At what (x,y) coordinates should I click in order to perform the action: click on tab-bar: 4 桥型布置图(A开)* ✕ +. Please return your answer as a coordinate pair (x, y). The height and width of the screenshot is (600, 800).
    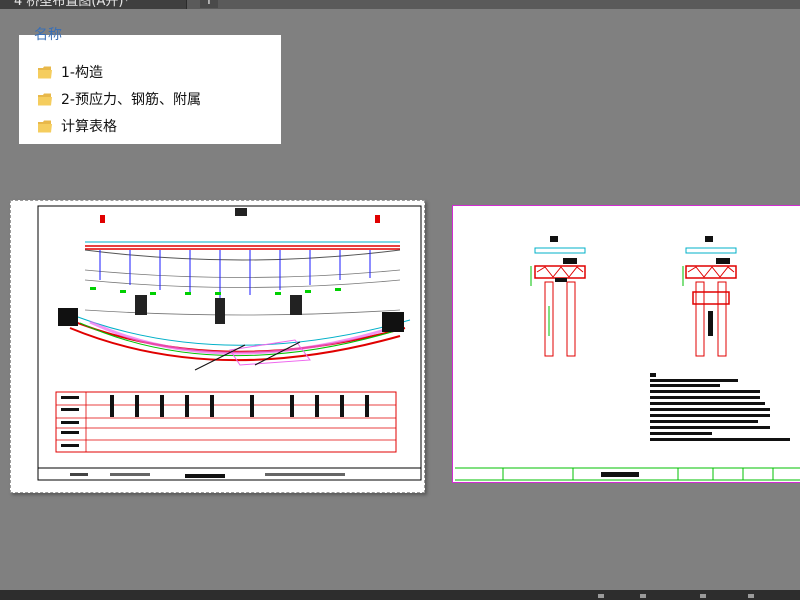
    Looking at the image, I should click on (400, 4).